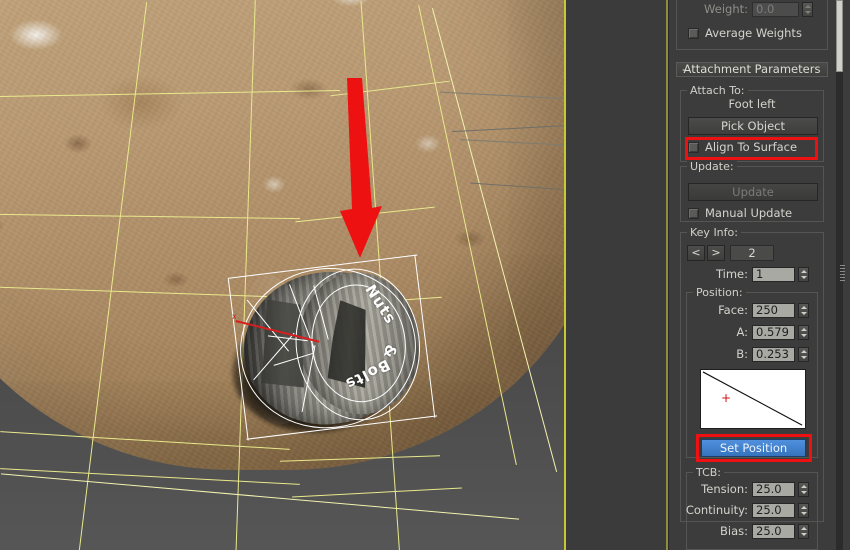 The width and height of the screenshot is (850, 550). I want to click on face-graph-marker: +, so click(726, 398).